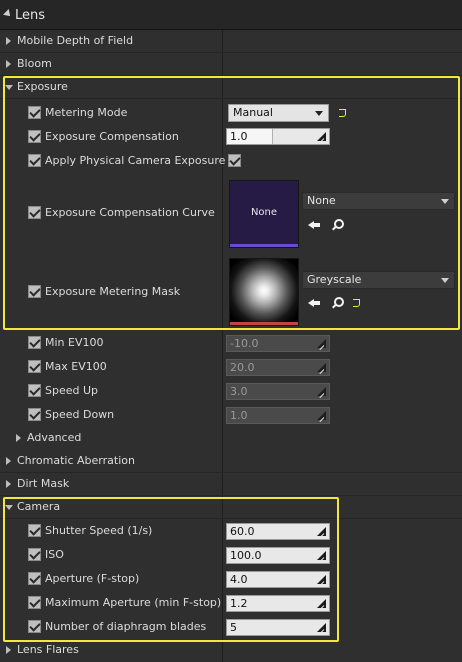 The width and height of the screenshot is (462, 662). Describe the element at coordinates (130, 212) in the screenshot. I see `prop-label: Exposure Compensation Curve` at that location.